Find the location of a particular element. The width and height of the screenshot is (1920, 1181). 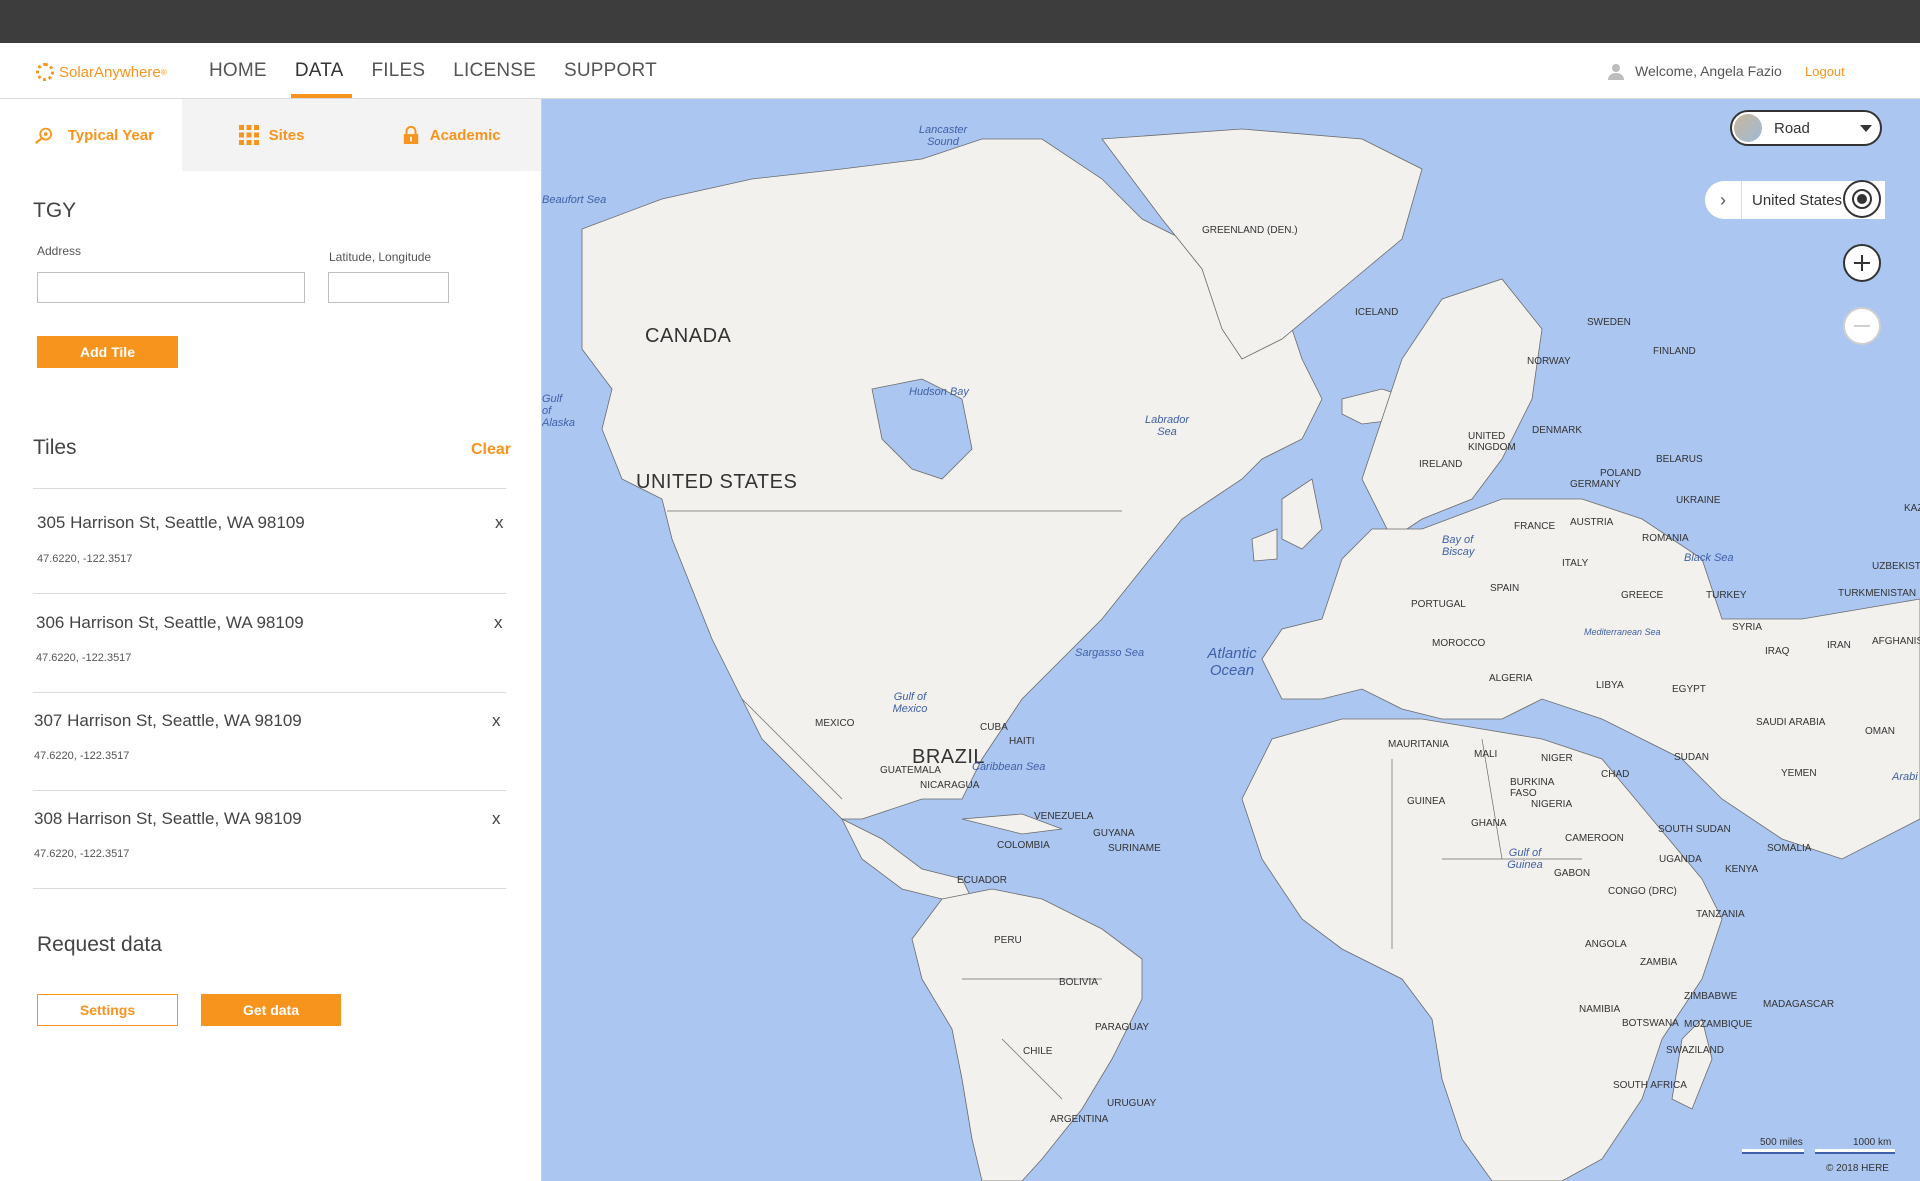

map-label-country: KENYA is located at coordinates (1742, 869).